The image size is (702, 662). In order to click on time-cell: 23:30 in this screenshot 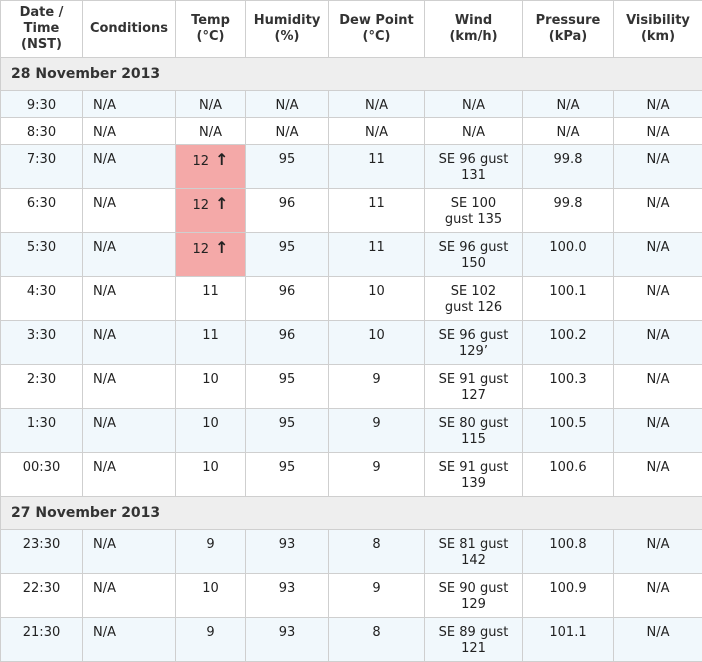, I will do `click(42, 552)`.